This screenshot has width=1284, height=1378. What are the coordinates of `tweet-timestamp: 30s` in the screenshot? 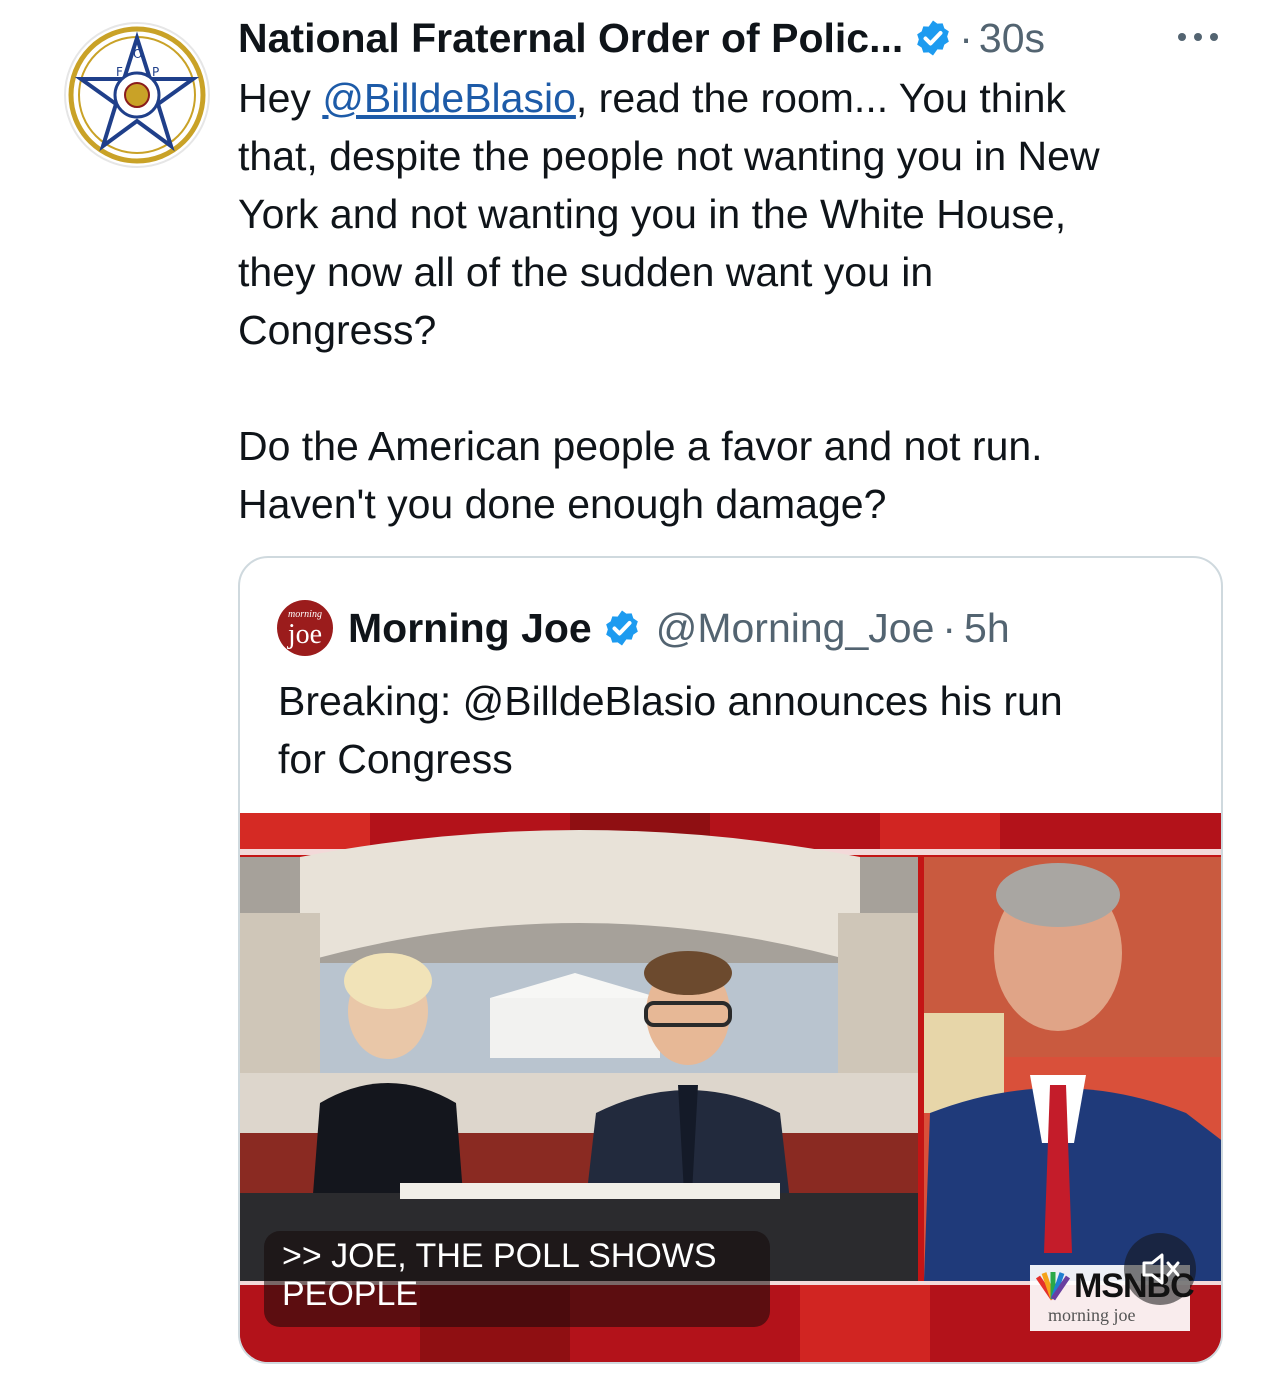 It's located at (1012, 38).